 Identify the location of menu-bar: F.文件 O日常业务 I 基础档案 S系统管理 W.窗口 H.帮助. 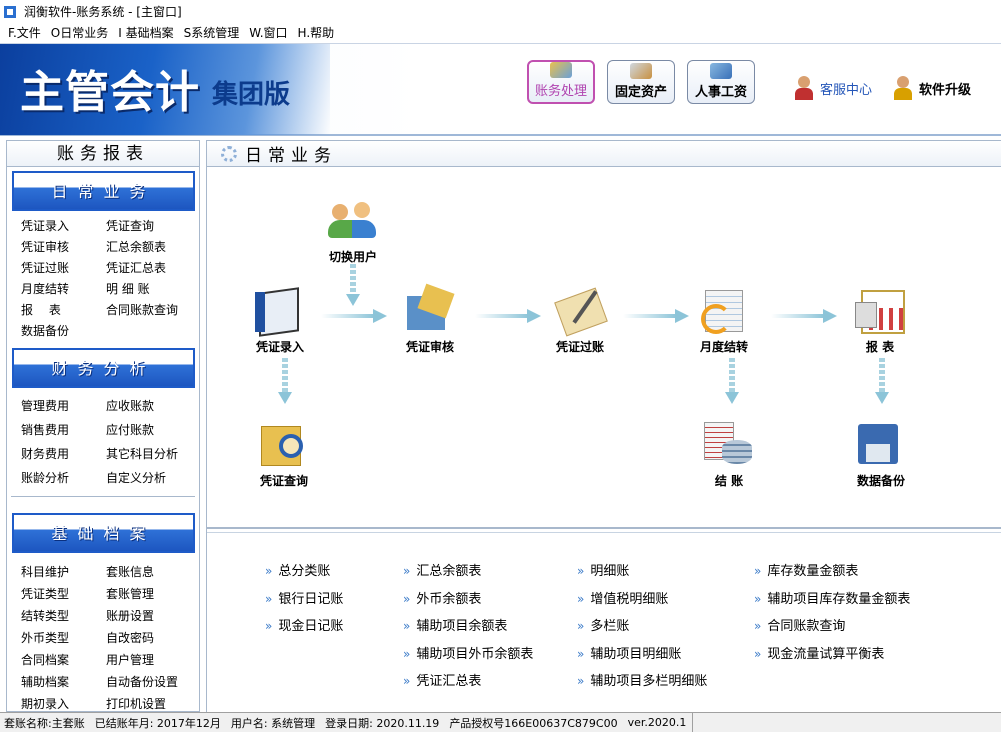
(500, 33).